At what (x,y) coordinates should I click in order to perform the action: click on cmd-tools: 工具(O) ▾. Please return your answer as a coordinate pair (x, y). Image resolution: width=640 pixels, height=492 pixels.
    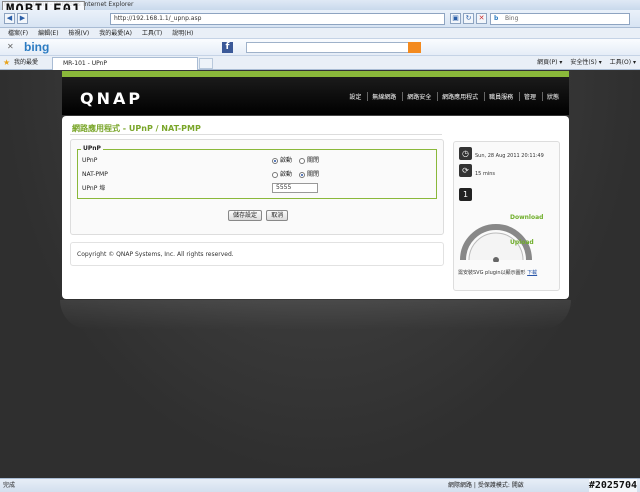
    Looking at the image, I should click on (623, 62).